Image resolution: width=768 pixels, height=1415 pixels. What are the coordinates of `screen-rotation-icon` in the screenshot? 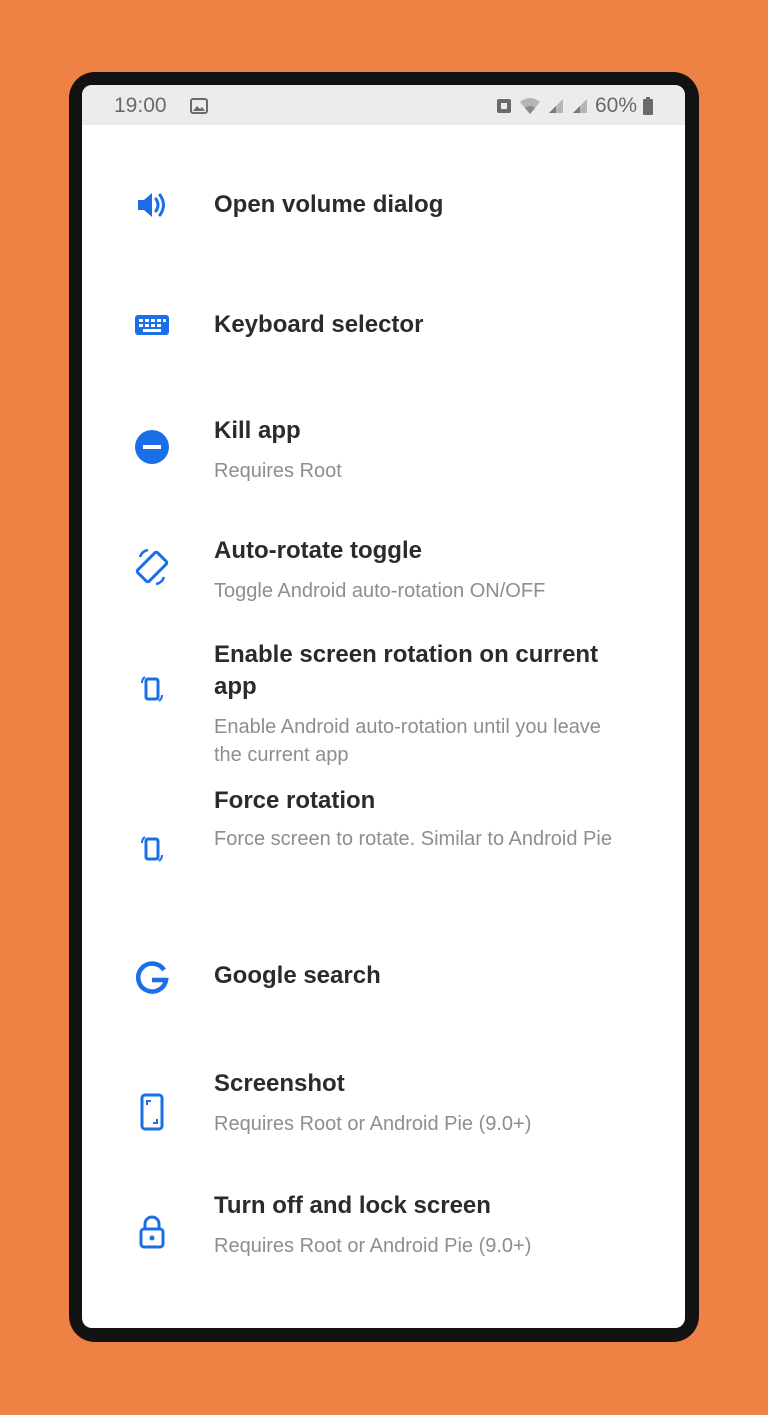 It's located at (152, 567).